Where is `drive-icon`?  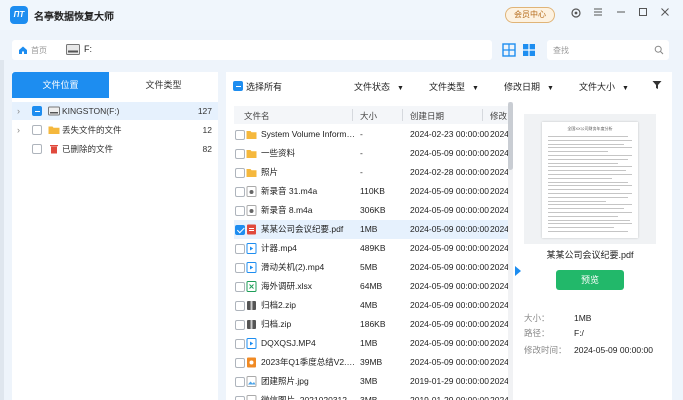 drive-icon is located at coordinates (73, 49).